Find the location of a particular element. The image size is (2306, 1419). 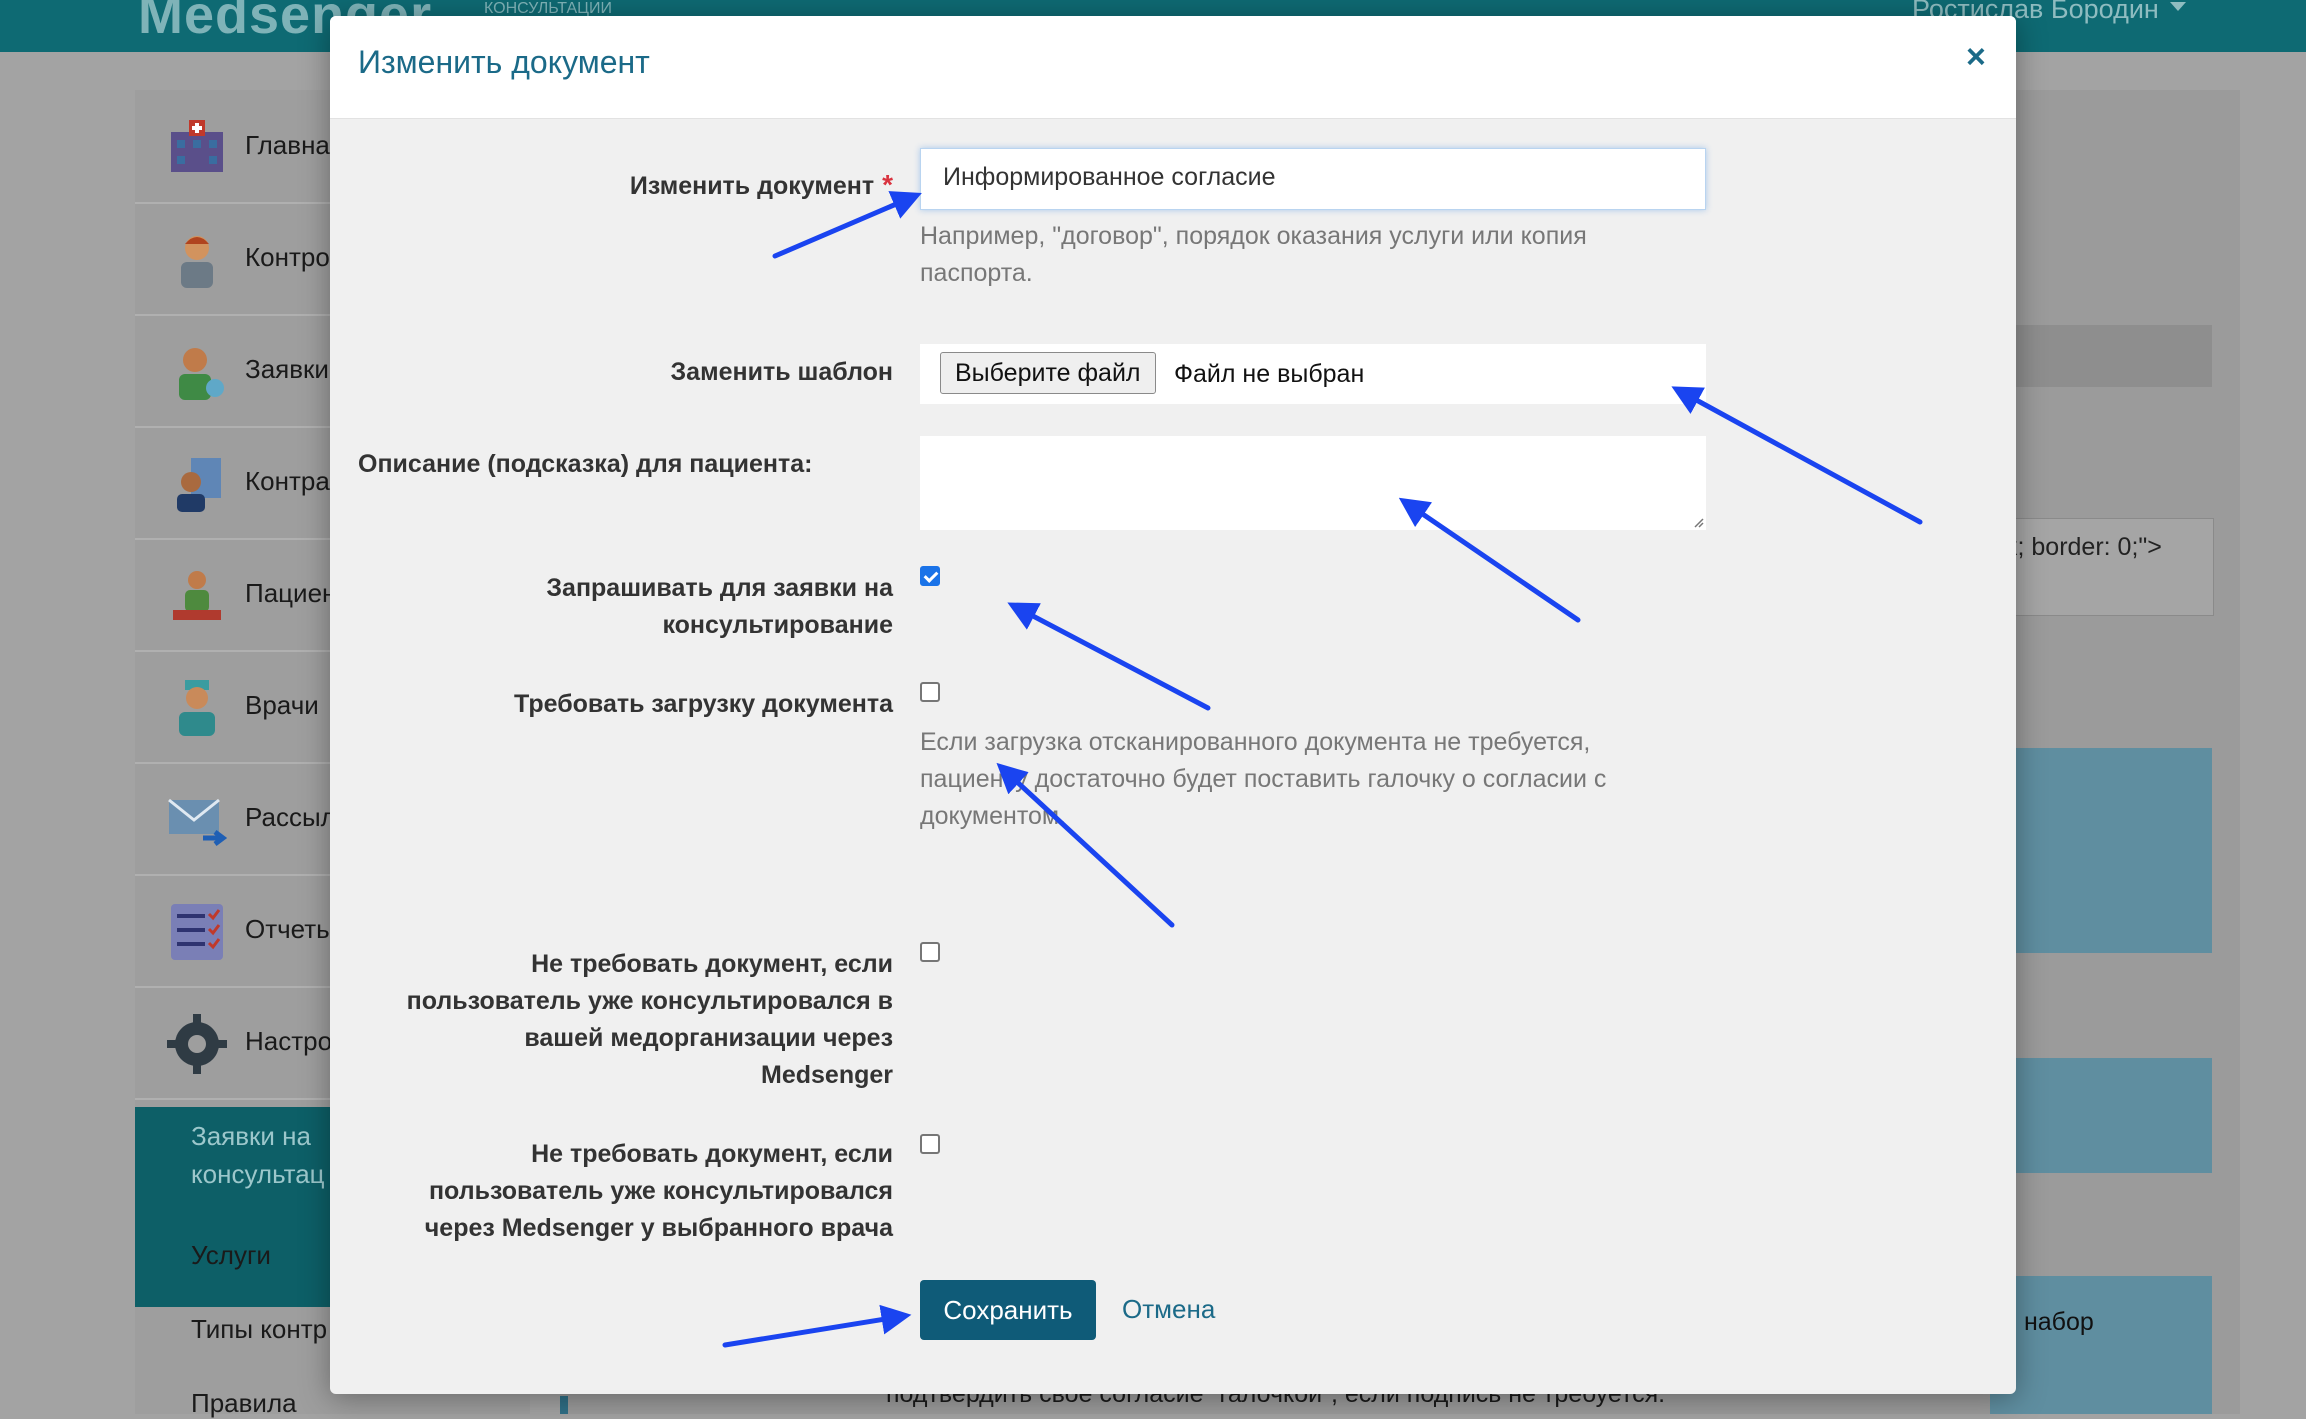

modal-title: Изменить документ is located at coordinates (504, 62).